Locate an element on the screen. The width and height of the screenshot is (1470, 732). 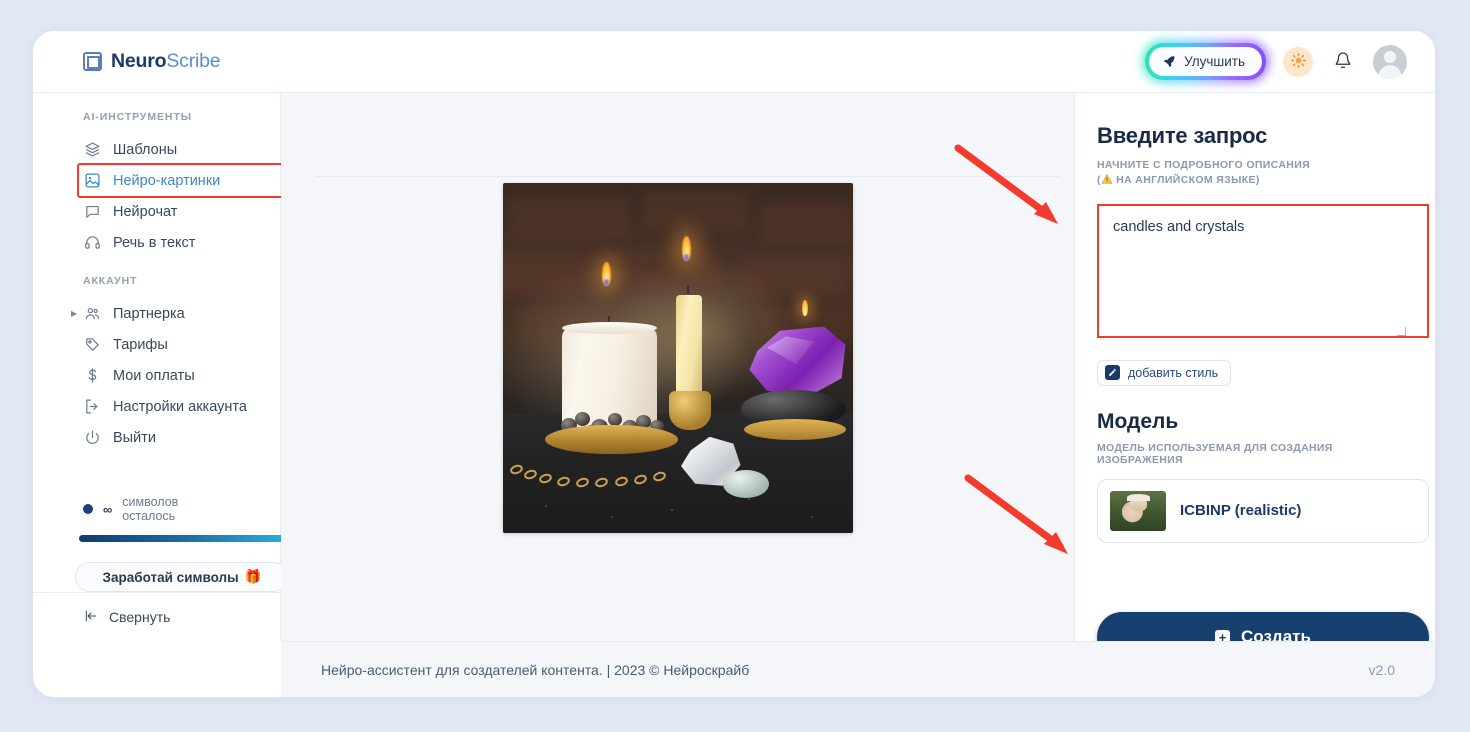
quota-row: ∞ символов осталось is located at coordinates (156, 509).